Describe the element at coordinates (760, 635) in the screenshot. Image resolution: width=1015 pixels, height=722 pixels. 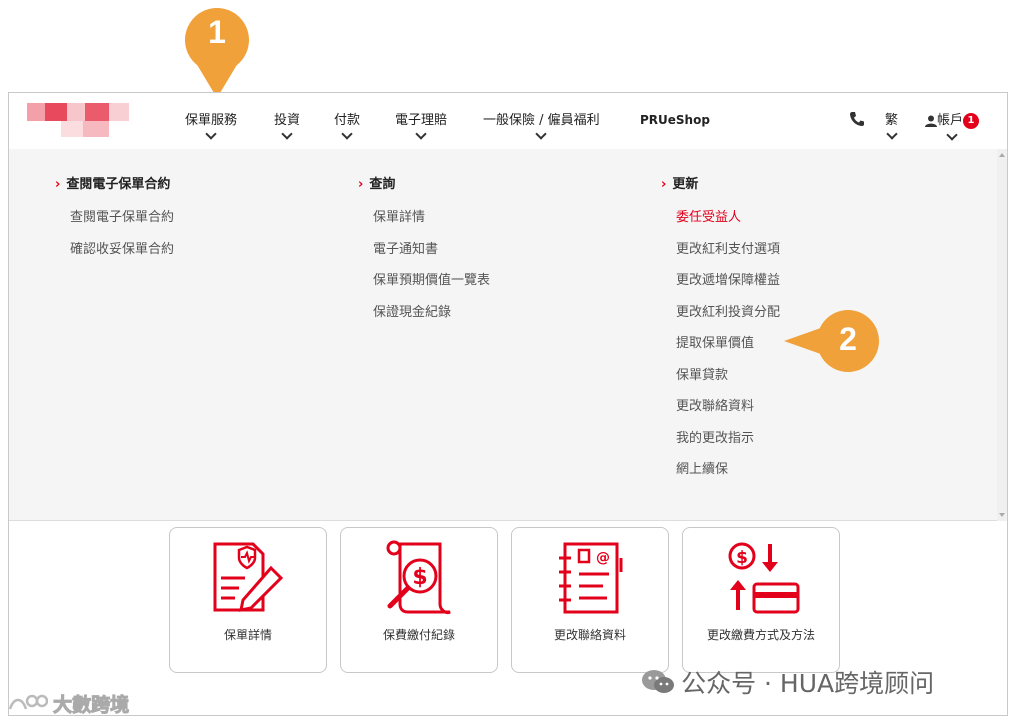
I see `tile-payment-method-label: 更改繳費方式及方法` at that location.